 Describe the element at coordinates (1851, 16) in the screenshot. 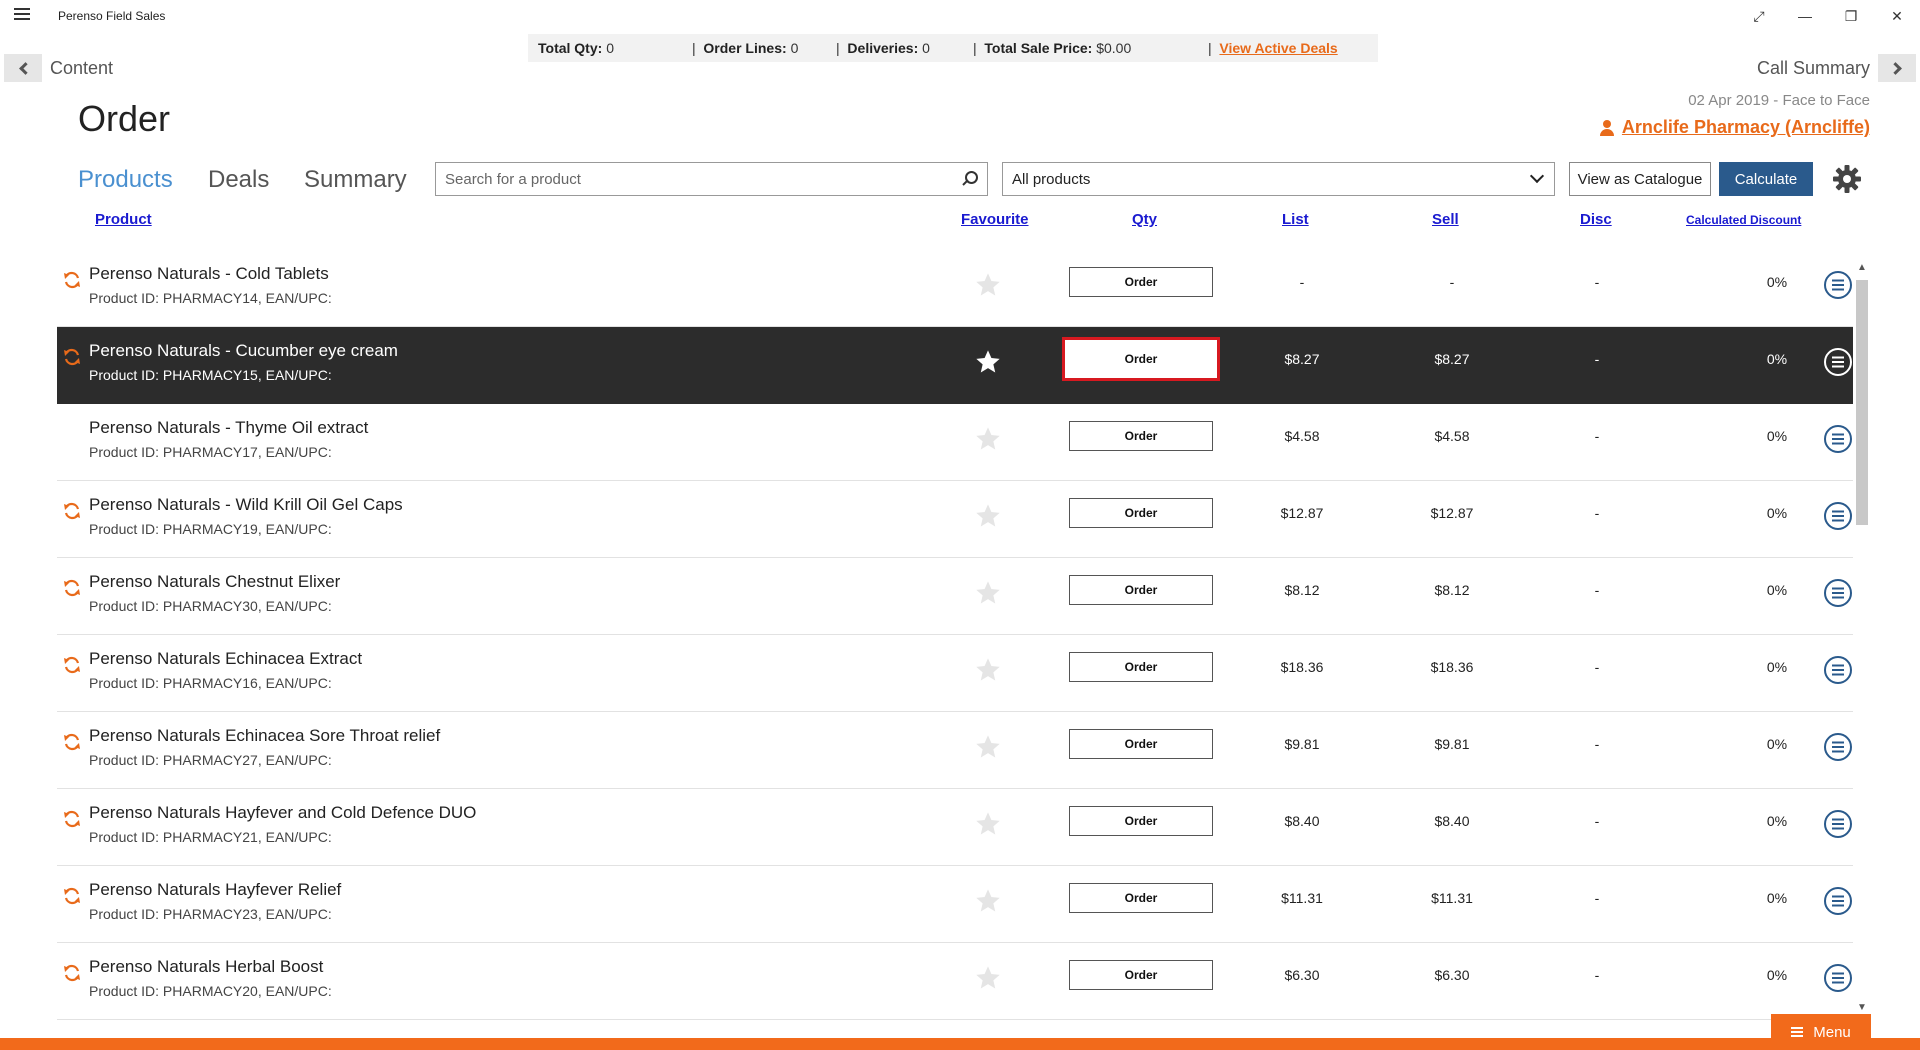

I see `restore-icon: ❐` at that location.